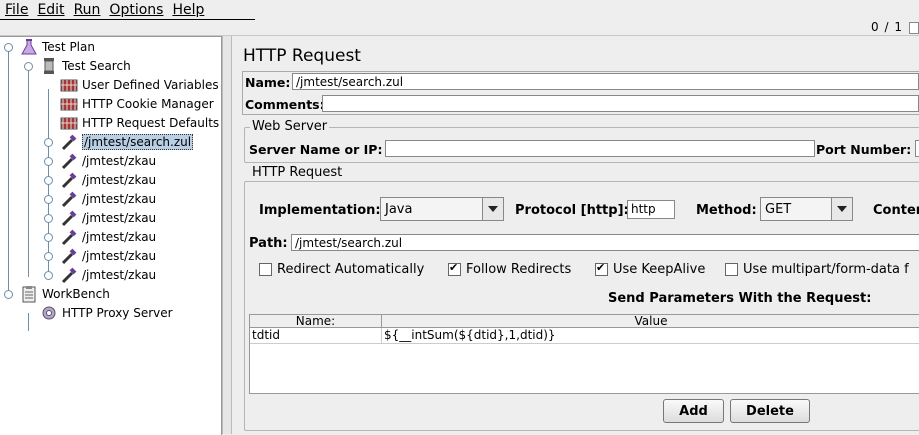 The width and height of the screenshot is (919, 435). What do you see at coordinates (139, 84) in the screenshot?
I see `tree-node-user-vars: User Defined Variables` at bounding box center [139, 84].